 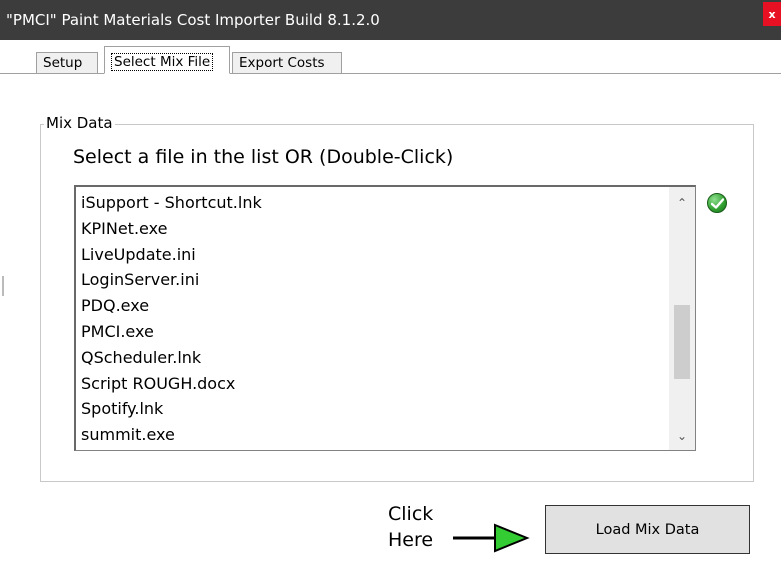 What do you see at coordinates (171, 229) in the screenshot?
I see `file-list-item: KPINet.exe` at bounding box center [171, 229].